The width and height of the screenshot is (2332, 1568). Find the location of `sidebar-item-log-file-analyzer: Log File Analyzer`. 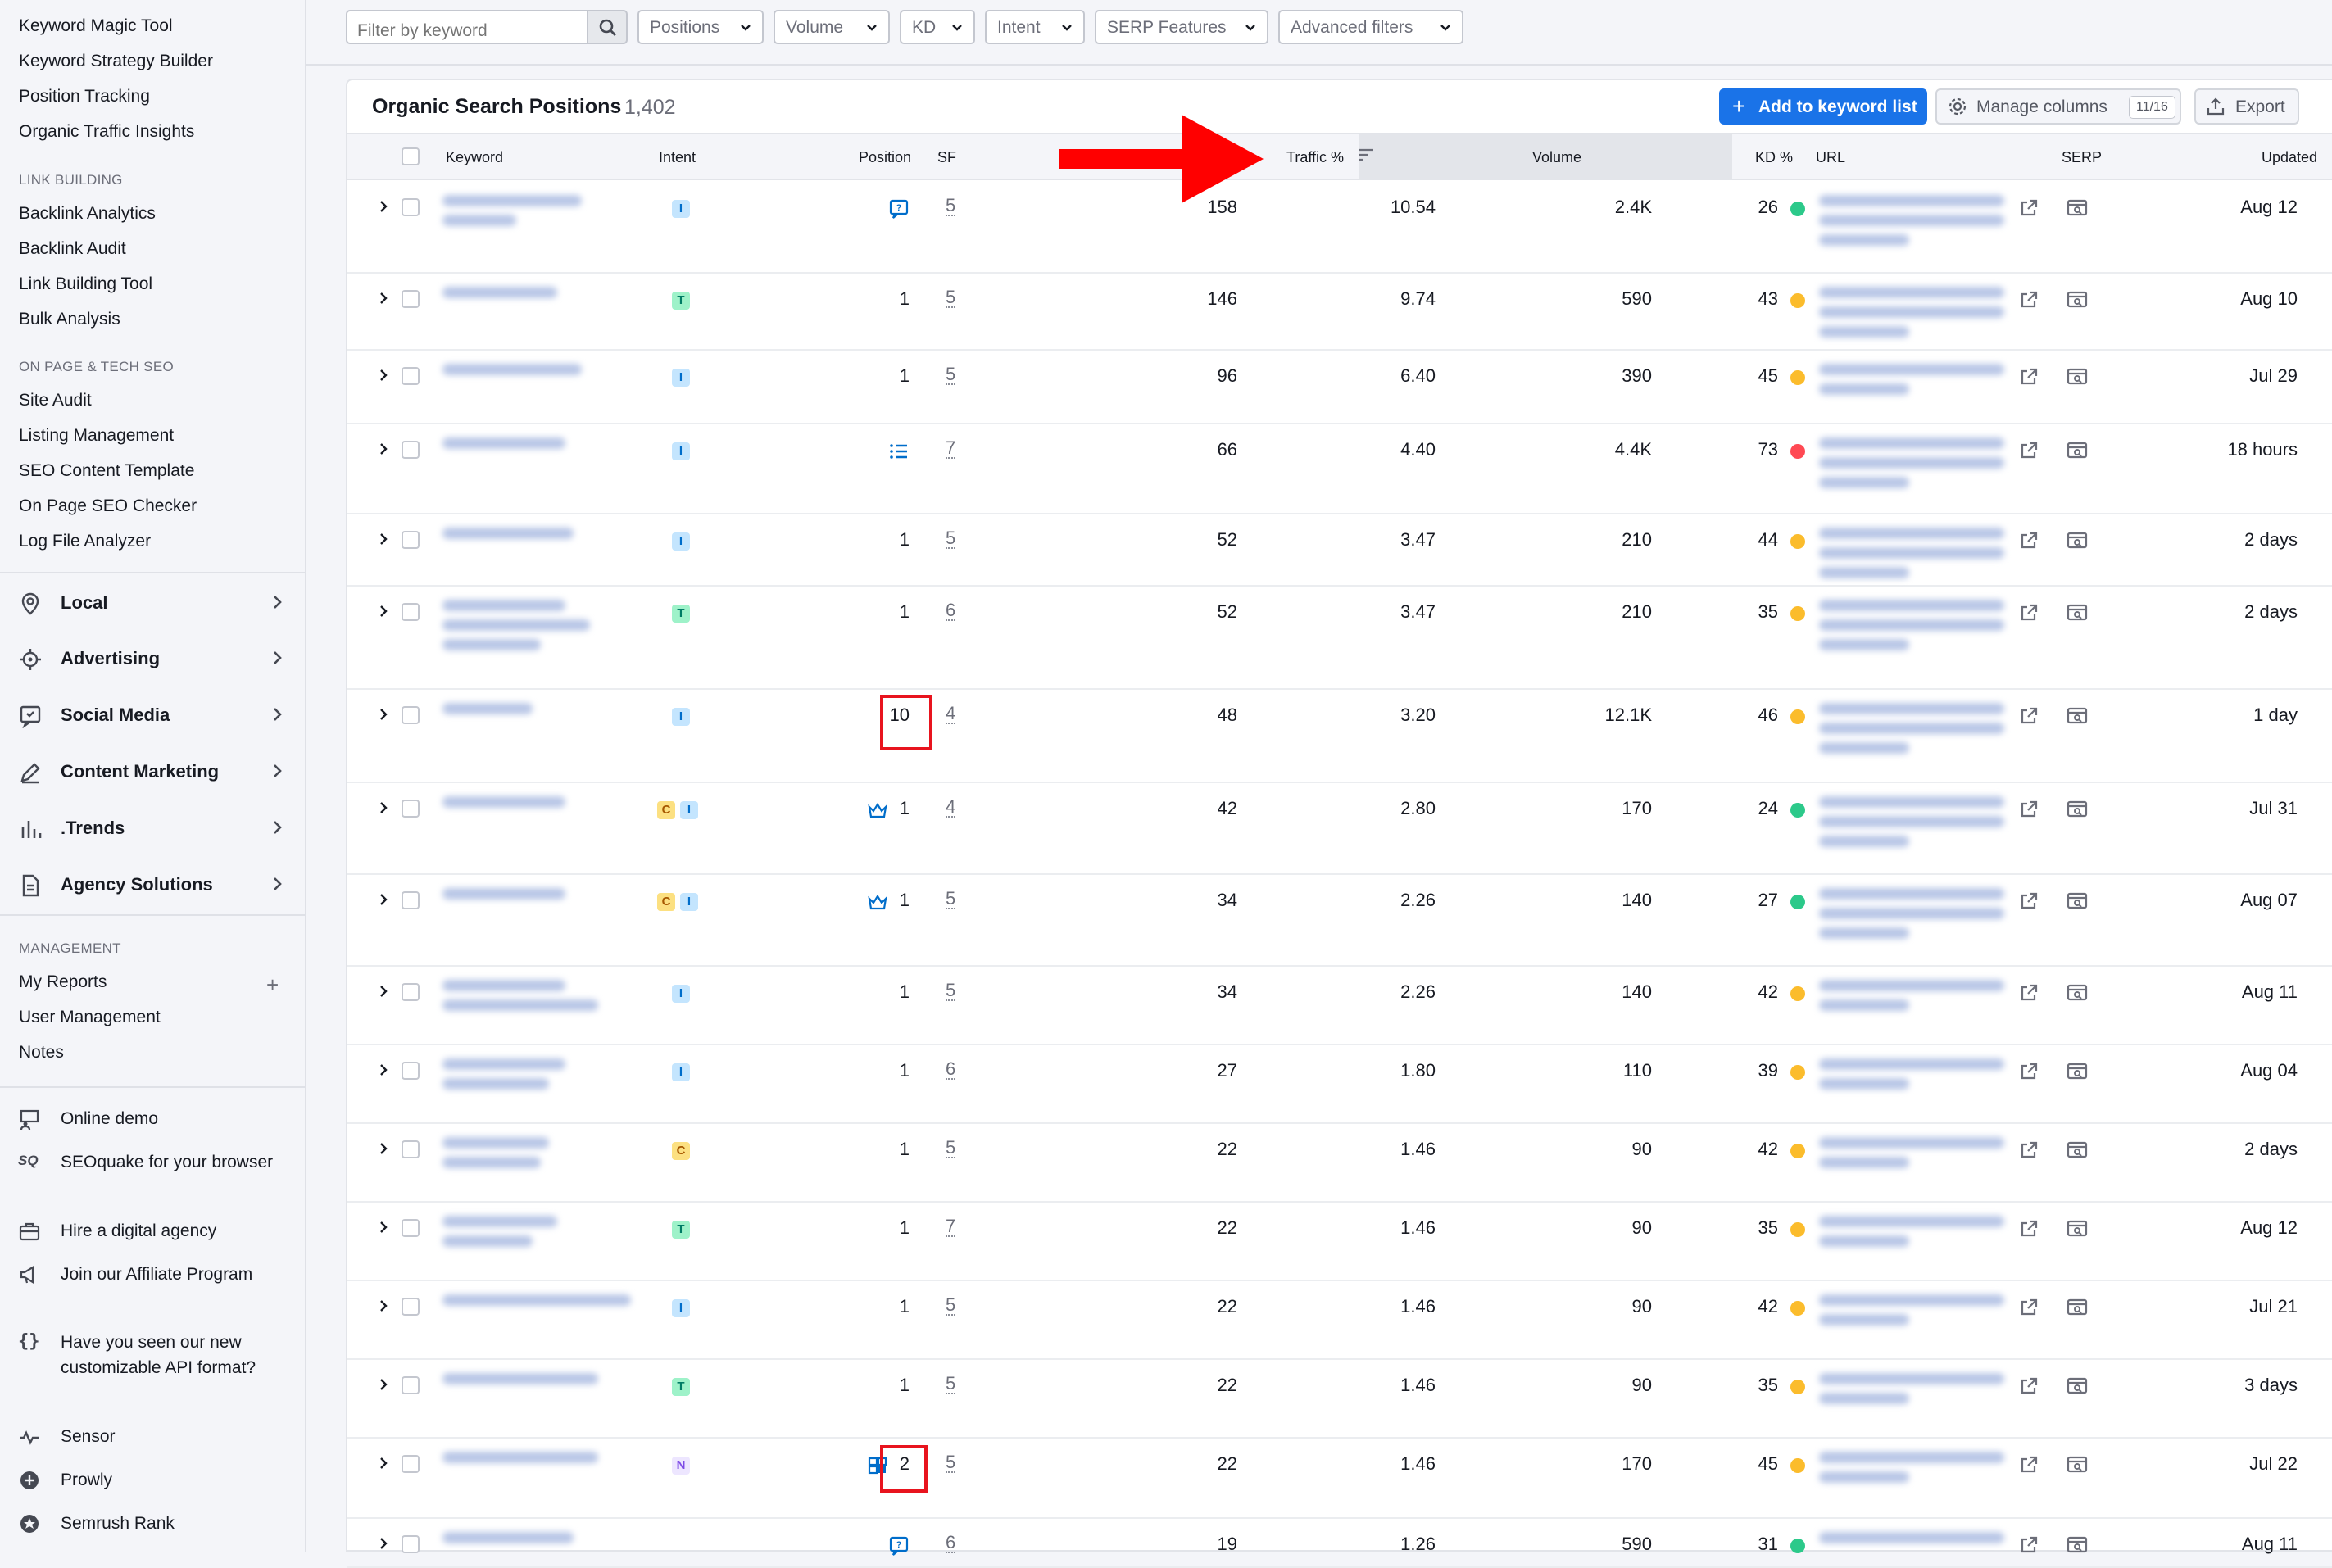

sidebar-item-log-file-analyzer: Log File Analyzer is located at coordinates (85, 541).